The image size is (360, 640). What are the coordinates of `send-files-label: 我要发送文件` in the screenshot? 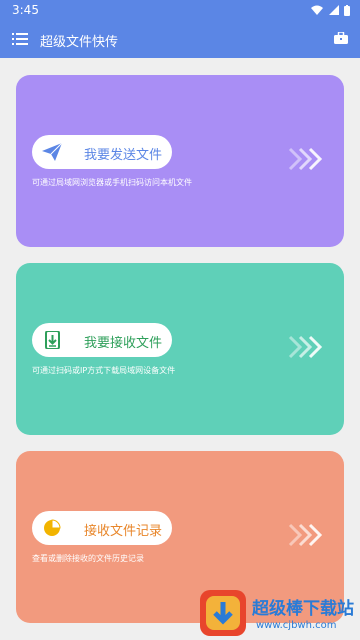 It's located at (123, 155).